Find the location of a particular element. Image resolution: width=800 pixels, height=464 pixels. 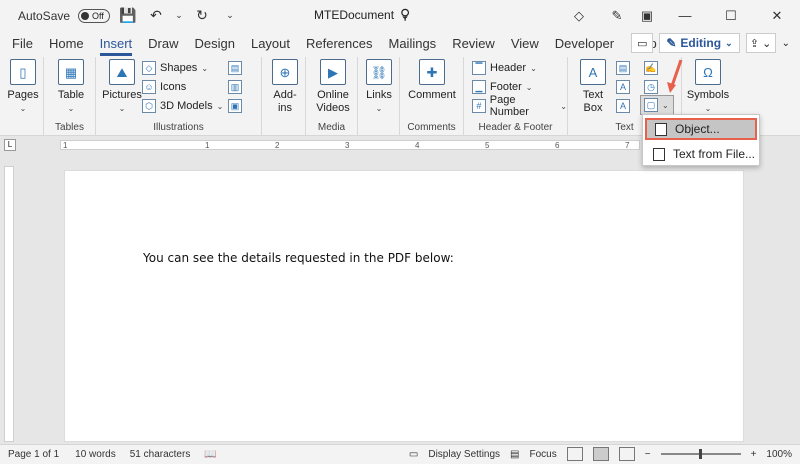

ruler-number: 5 is located at coordinates (487, 145).